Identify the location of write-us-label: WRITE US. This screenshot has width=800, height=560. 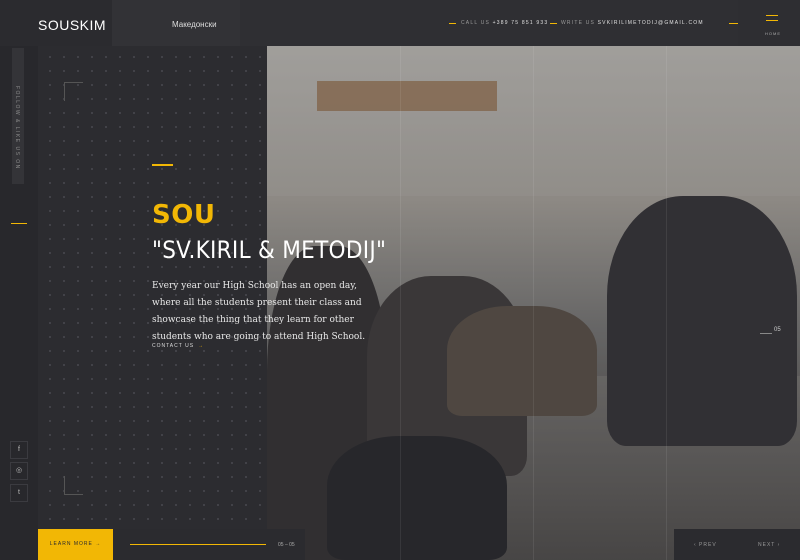
(578, 23).